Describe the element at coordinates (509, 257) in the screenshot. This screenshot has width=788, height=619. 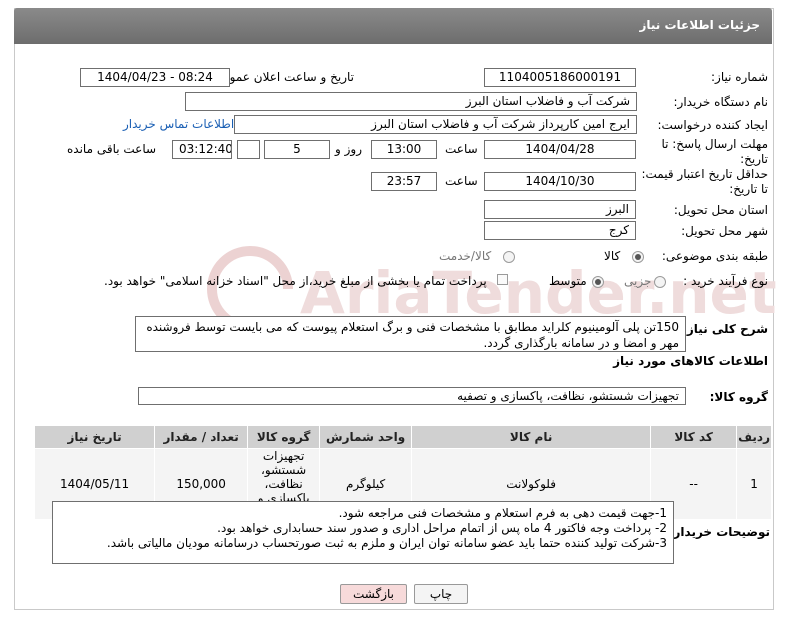
I see `category-goods-service-radio` at that location.